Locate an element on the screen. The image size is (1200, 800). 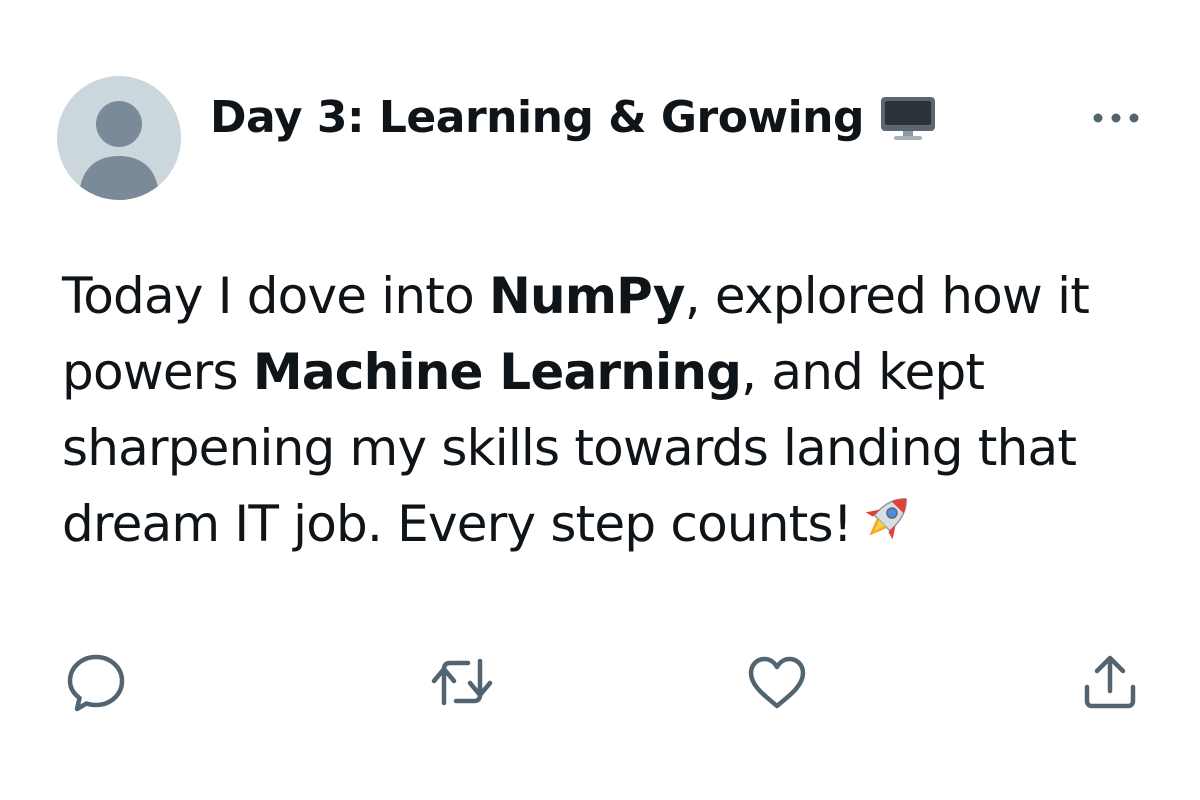
share-upload-icon is located at coordinates (1110, 682).